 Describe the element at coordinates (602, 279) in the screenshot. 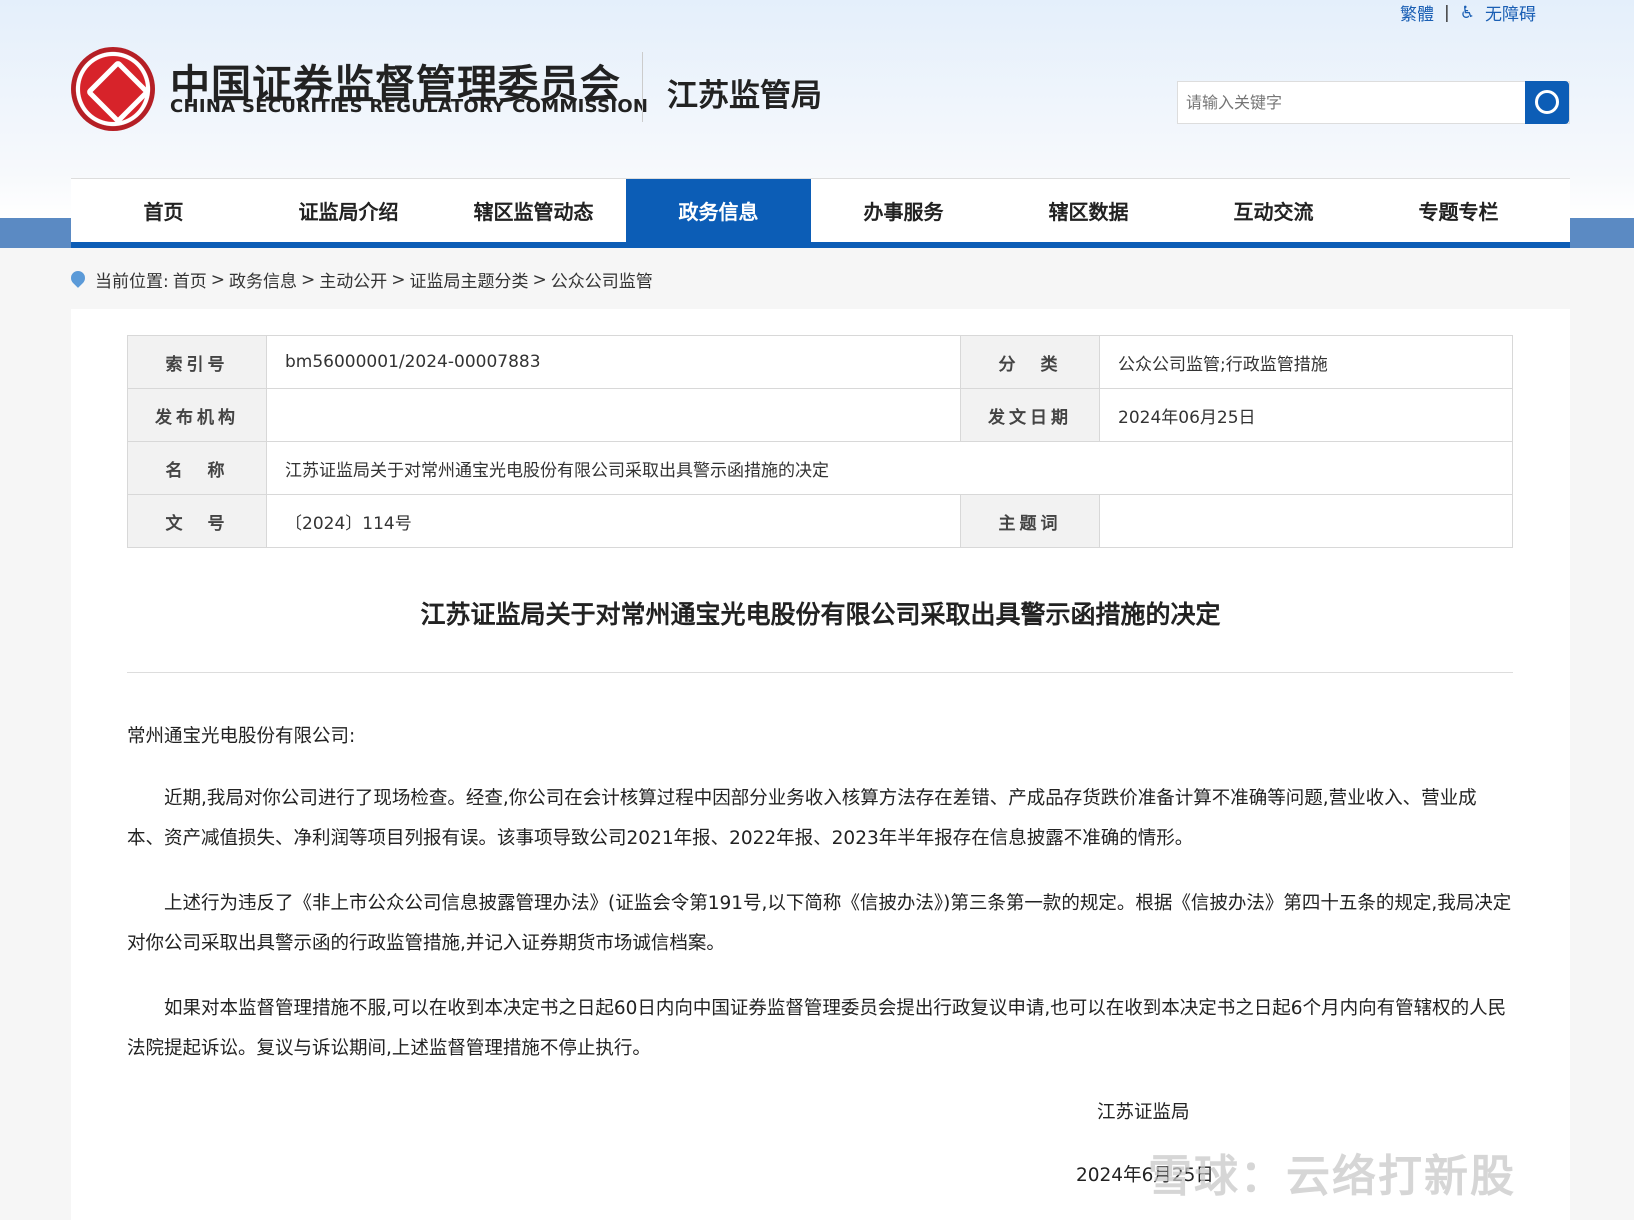

I see `breadcrumb-item: 公众公司监管` at that location.